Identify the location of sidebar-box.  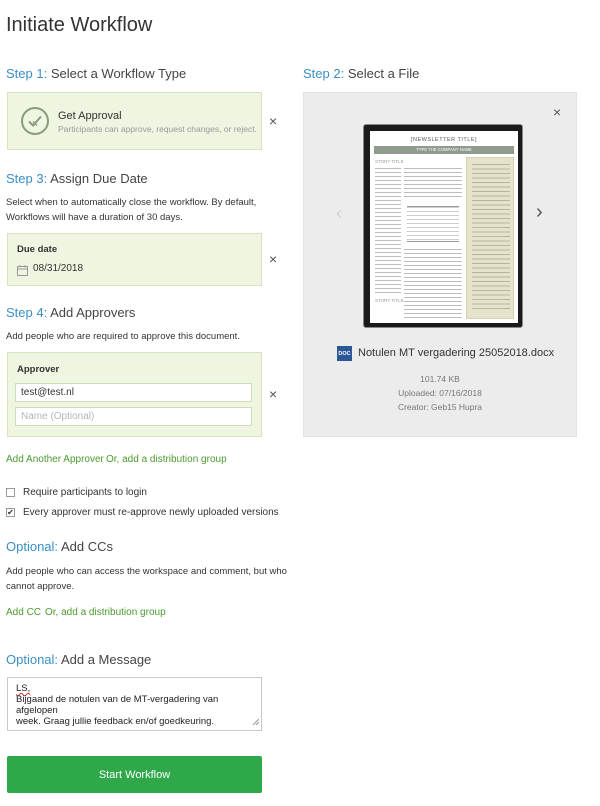
(490, 238).